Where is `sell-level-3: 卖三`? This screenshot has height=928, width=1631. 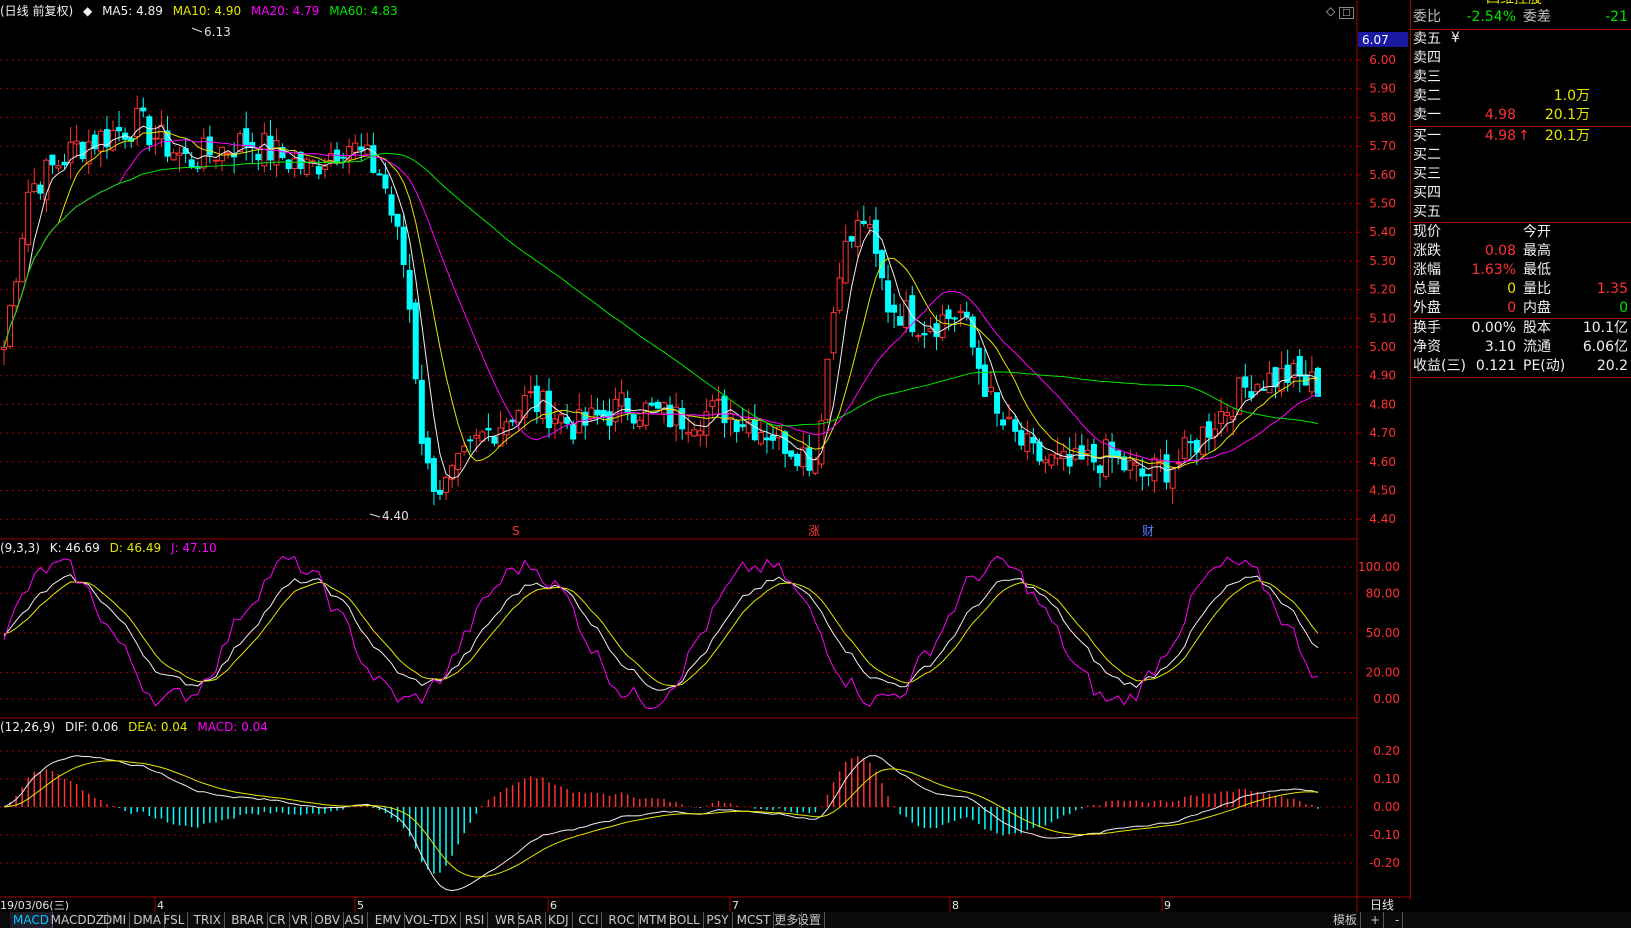
sell-level-3: 卖三 is located at coordinates (1521, 77).